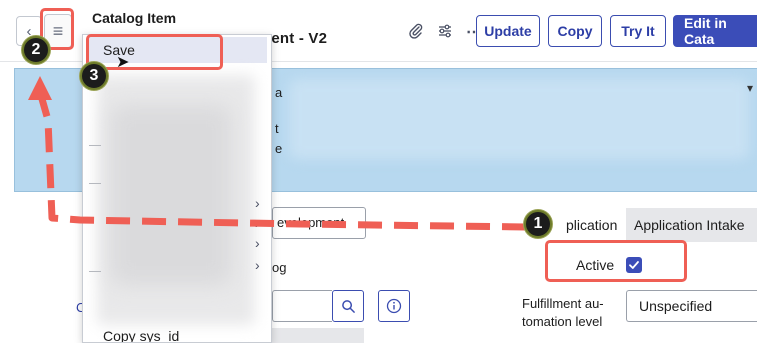  What do you see at coordinates (319, 223) in the screenshot?
I see `reference-field: evelopment` at bounding box center [319, 223].